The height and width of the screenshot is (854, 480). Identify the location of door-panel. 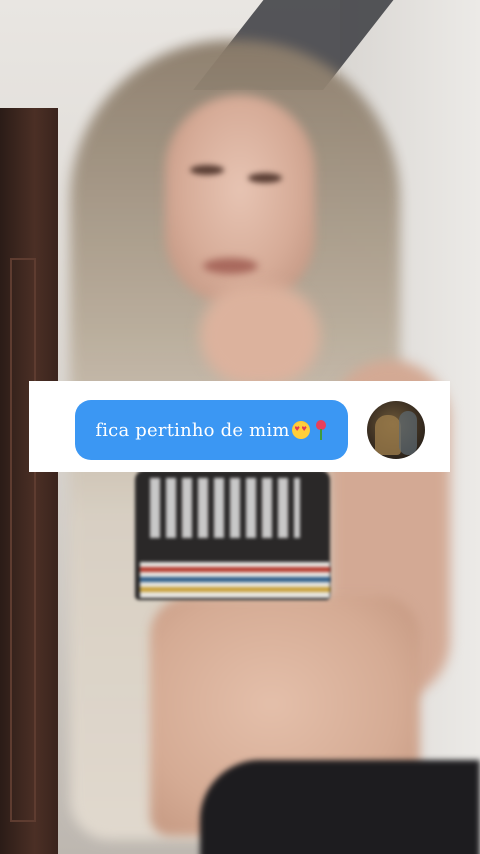
(23, 540).